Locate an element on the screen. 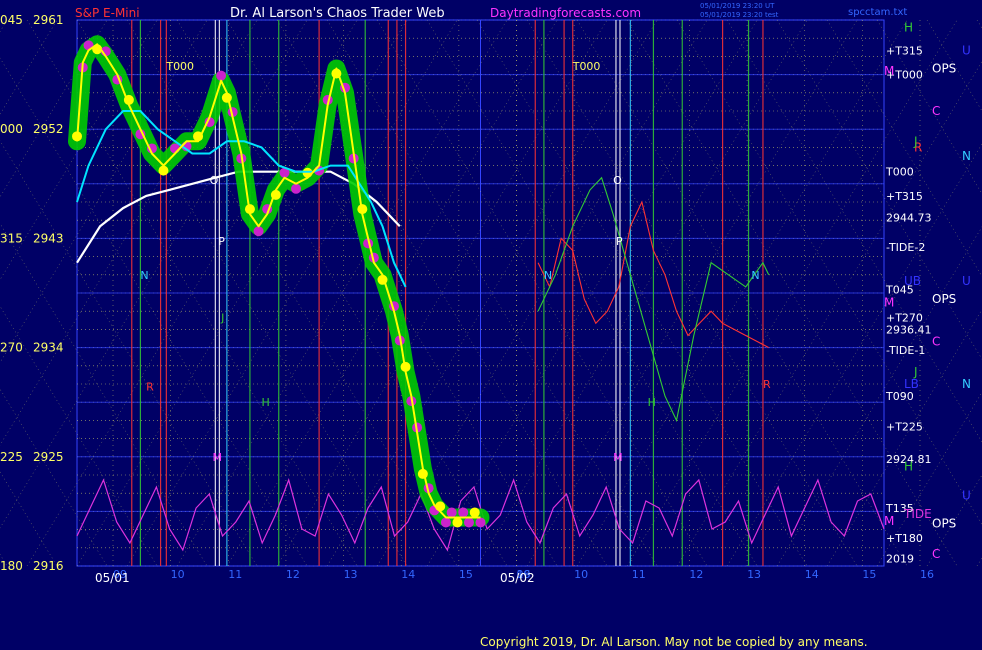 This screenshot has height=650, width=982. right-level-label: +T270 is located at coordinates (904, 317).